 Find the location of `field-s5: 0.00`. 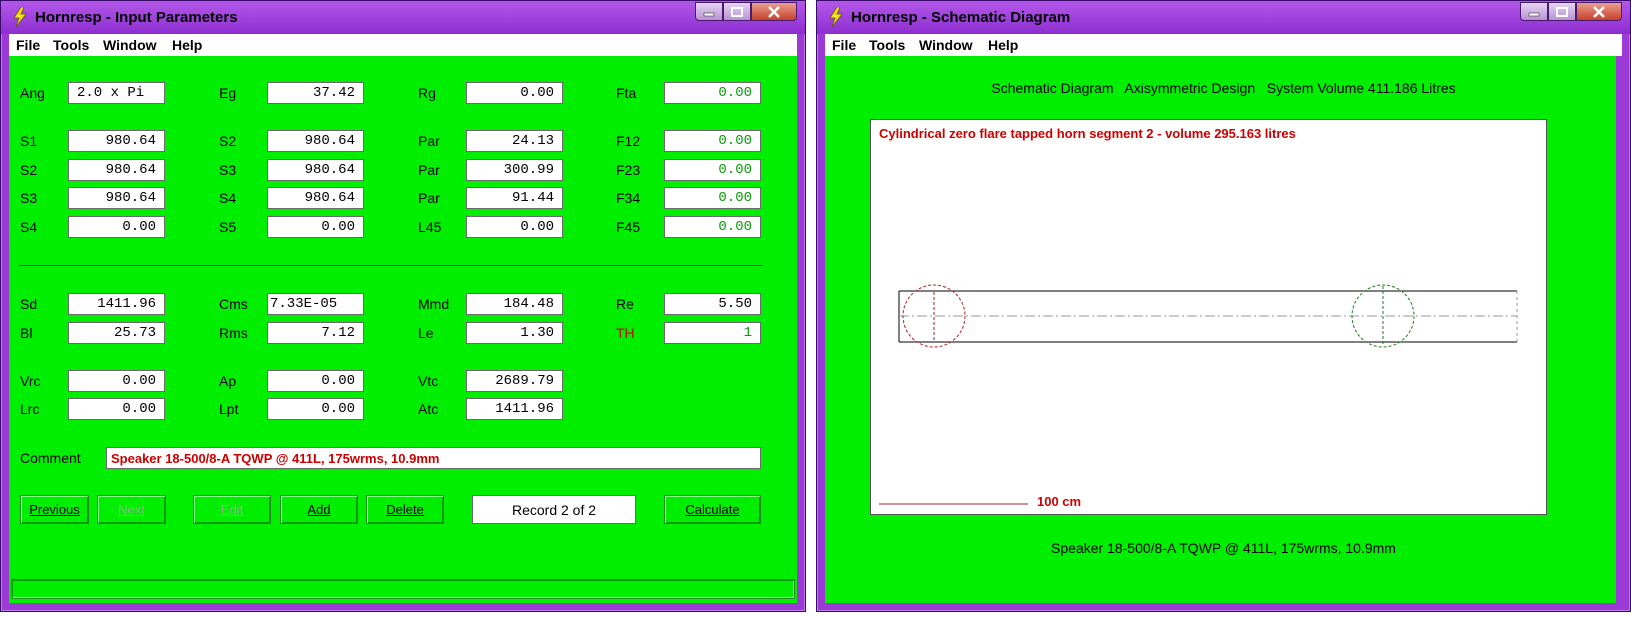

field-s5: 0.00 is located at coordinates (315, 227).